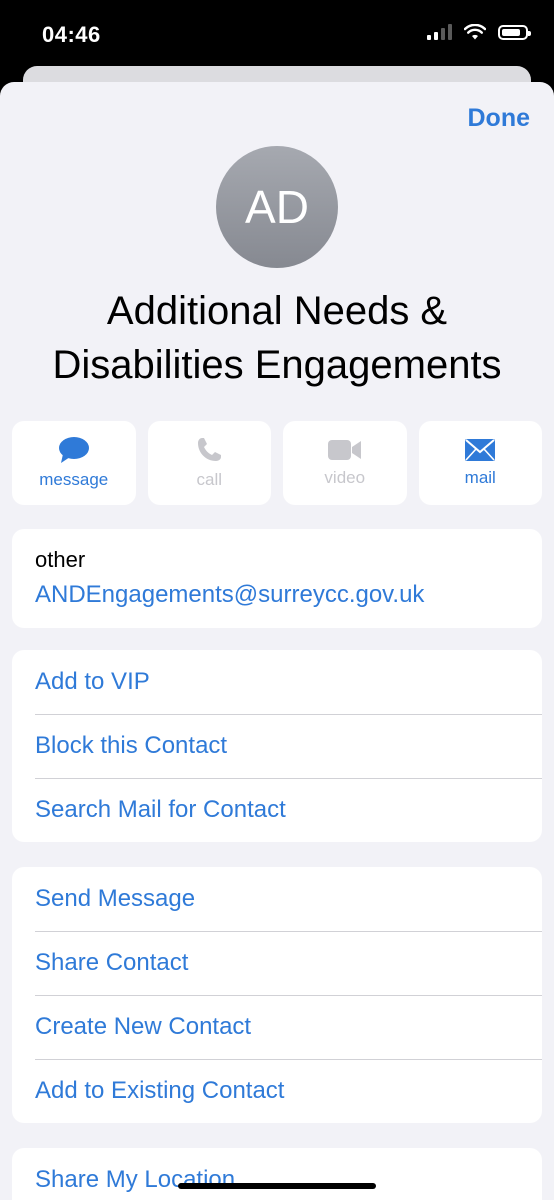 The image size is (554, 1200). What do you see at coordinates (277, 899) in the screenshot?
I see `send-message-button: Send Message` at bounding box center [277, 899].